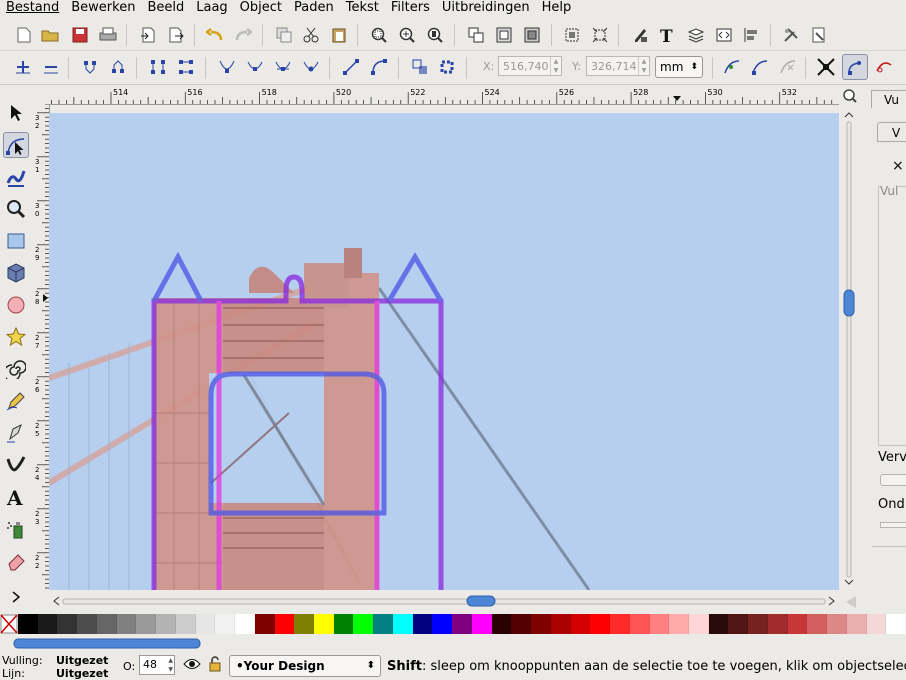 This screenshot has height=680, width=906. I want to click on paste-icon, so click(339, 35).